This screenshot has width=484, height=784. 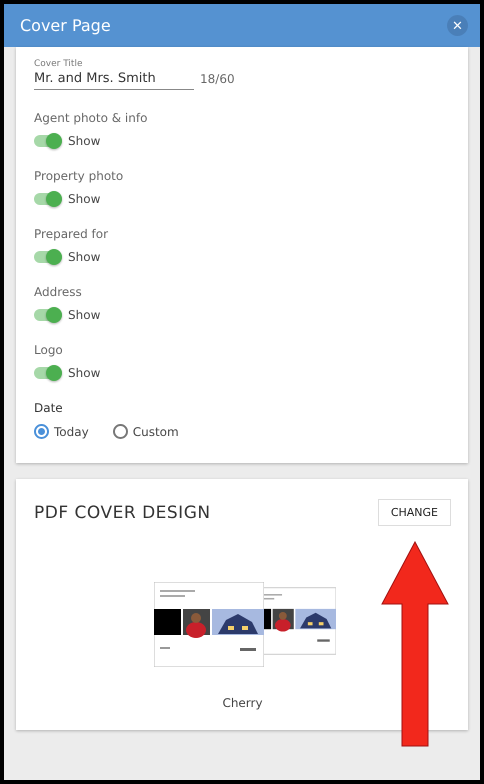 I want to click on close-button: ×, so click(x=457, y=25).